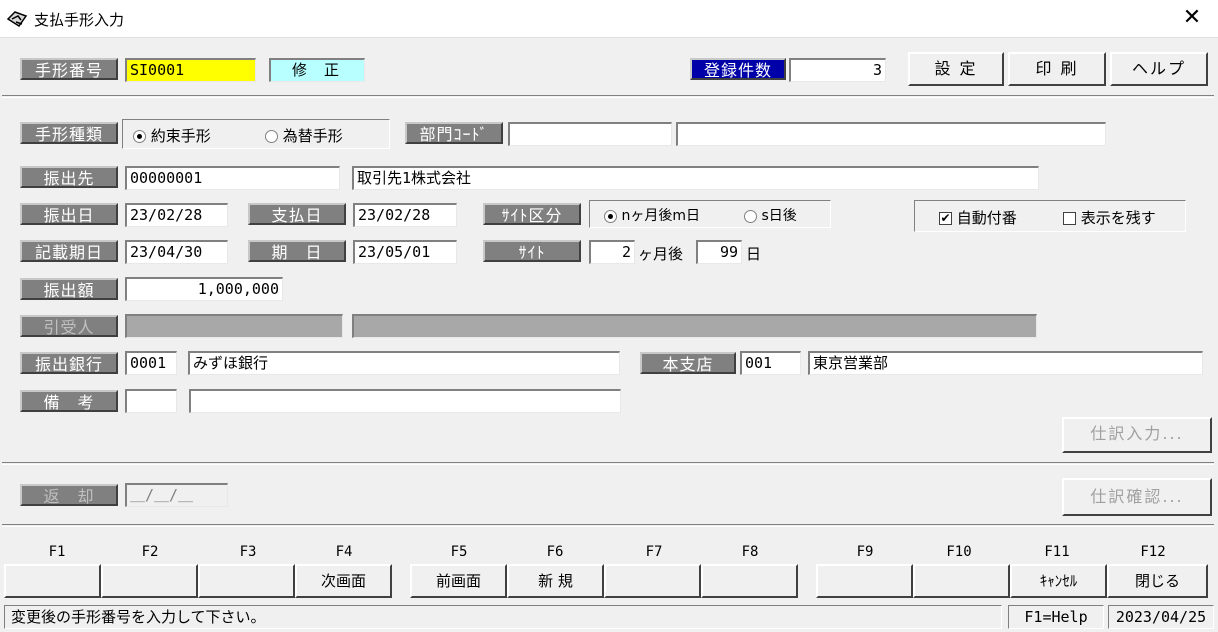 The width and height of the screenshot is (1218, 632). Describe the element at coordinates (503, 617) in the screenshot. I see `status-message: 変更後の手形番号を入力して下さい。` at that location.